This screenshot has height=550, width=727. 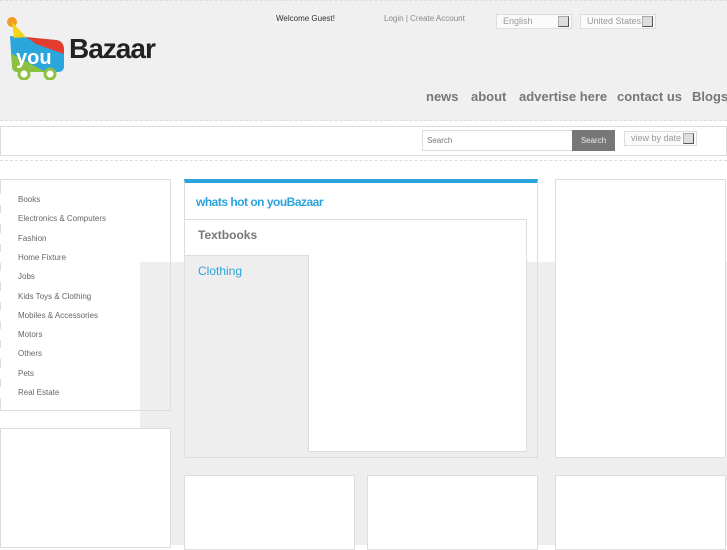 I want to click on language-value: English, so click(x=518, y=21).